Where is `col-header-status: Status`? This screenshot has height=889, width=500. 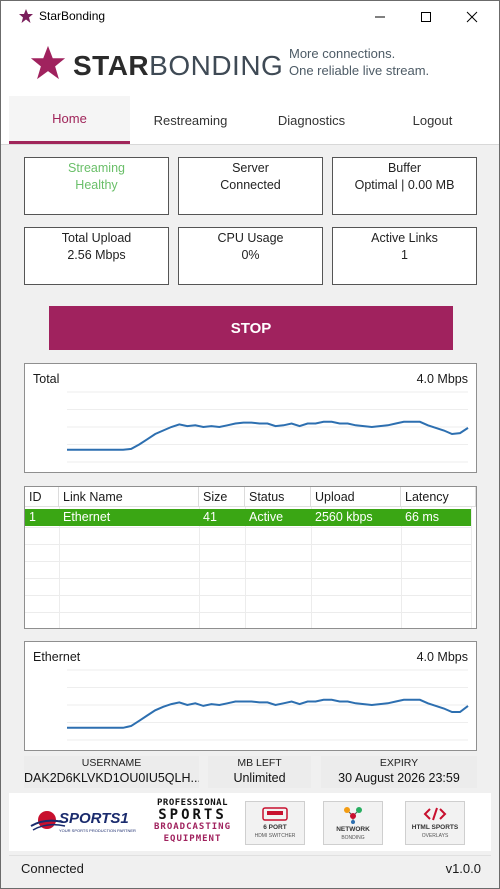 col-header-status: Status is located at coordinates (278, 497).